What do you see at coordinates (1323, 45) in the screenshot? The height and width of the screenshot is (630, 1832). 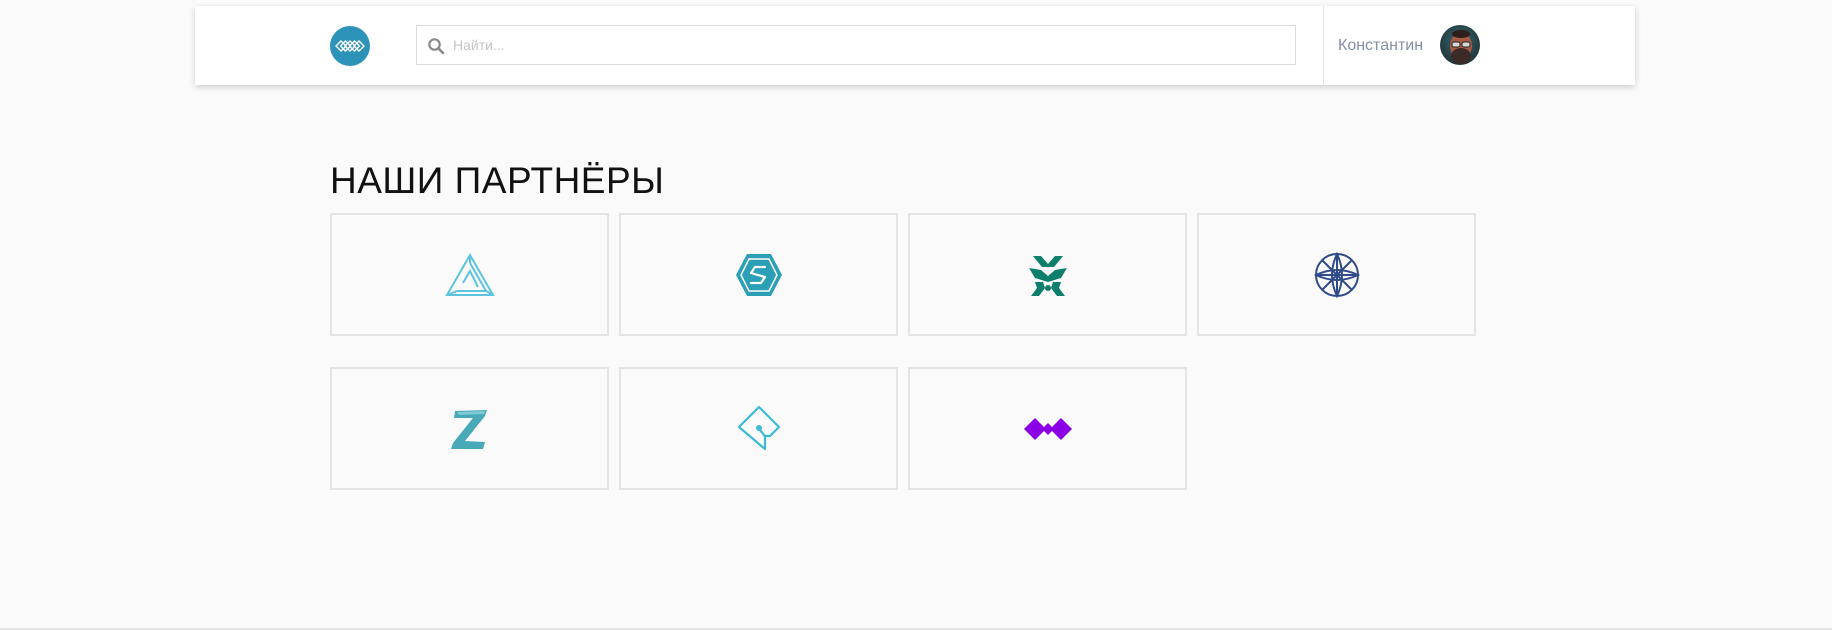 I see `header-divider` at bounding box center [1323, 45].